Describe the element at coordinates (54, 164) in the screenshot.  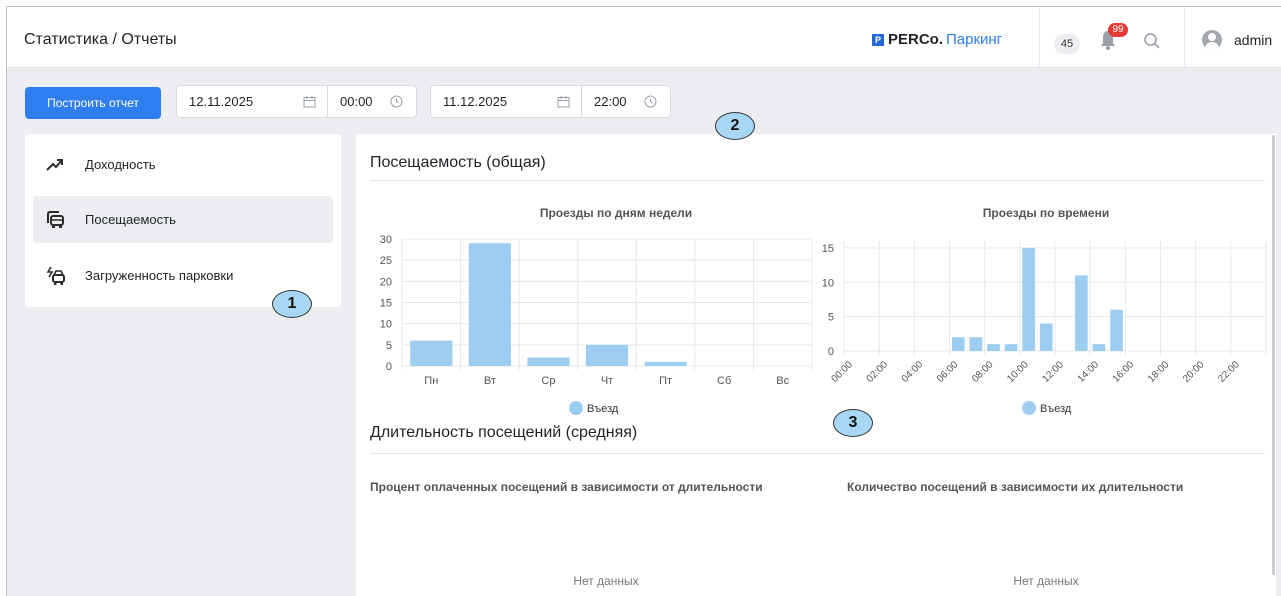
I see `trend-up-icon` at that location.